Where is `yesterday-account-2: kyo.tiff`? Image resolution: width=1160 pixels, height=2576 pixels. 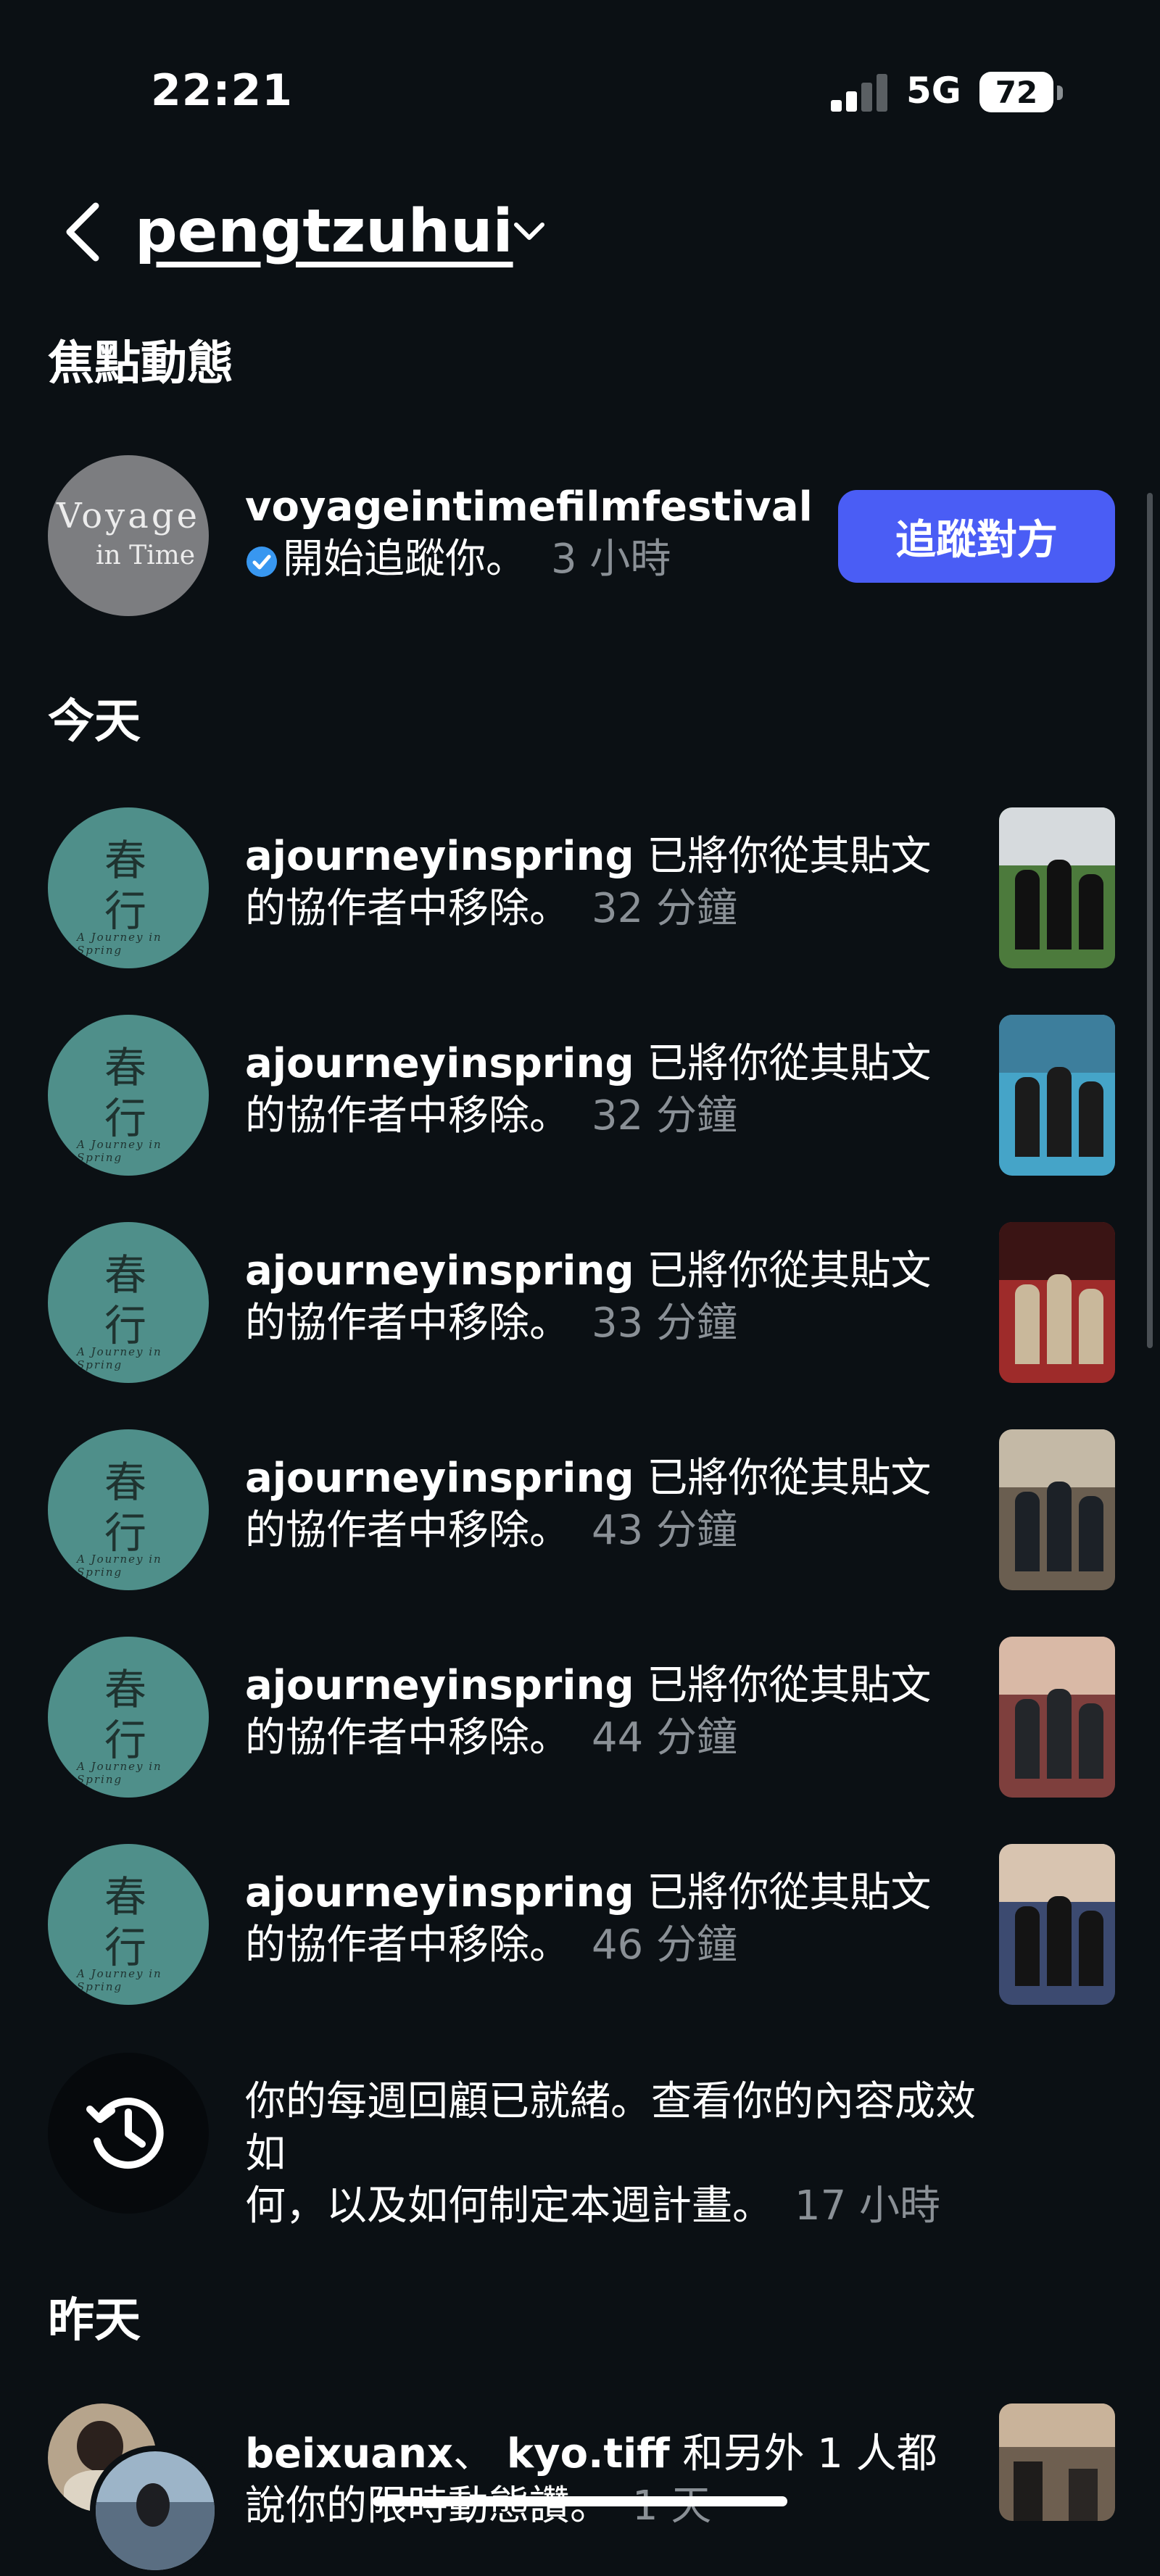
yesterday-account-2: kyo.tiff is located at coordinates (588, 2453).